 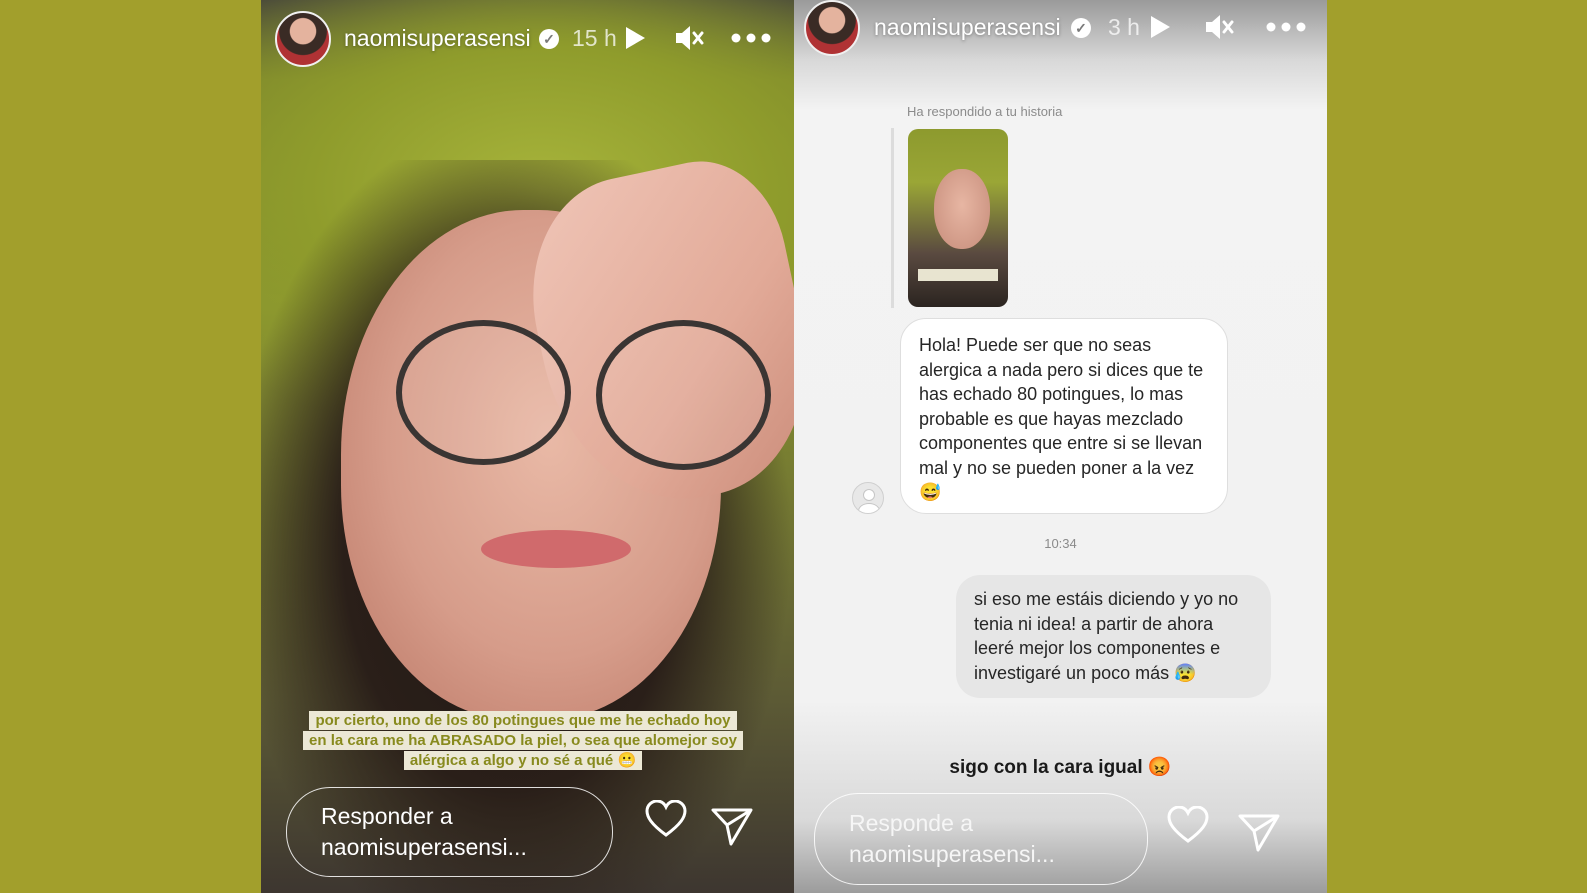 What do you see at coordinates (556, 549) in the screenshot?
I see `photo-lips` at bounding box center [556, 549].